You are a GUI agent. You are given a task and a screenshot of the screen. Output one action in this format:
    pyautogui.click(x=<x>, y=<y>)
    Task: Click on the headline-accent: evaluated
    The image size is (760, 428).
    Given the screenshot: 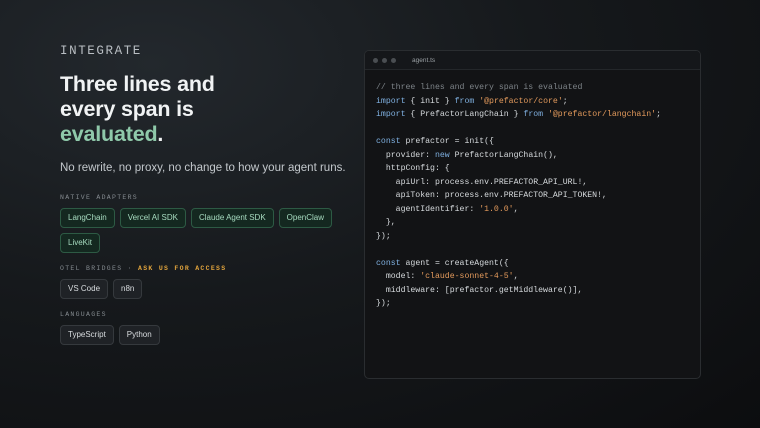 What is the action you would take?
    pyautogui.click(x=109, y=134)
    